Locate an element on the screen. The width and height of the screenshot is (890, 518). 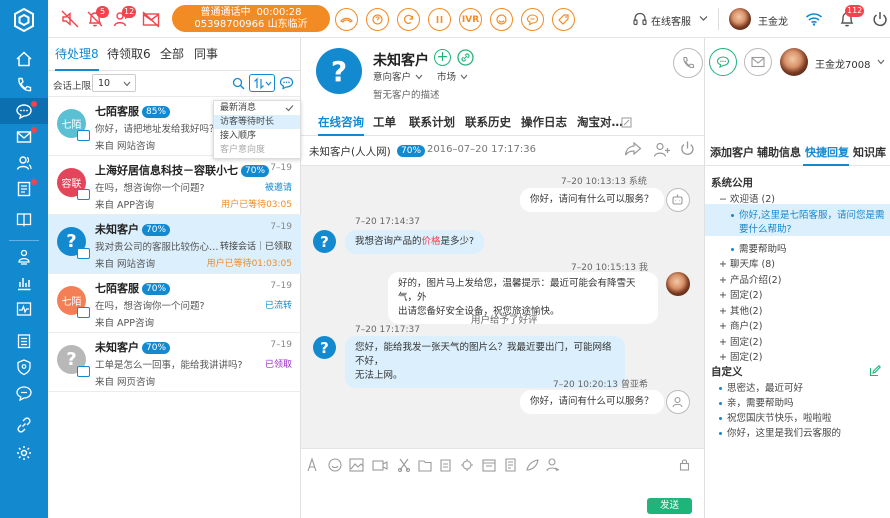
custom-reply-item: 思密达，最近可好 is located at coordinates (761, 387).